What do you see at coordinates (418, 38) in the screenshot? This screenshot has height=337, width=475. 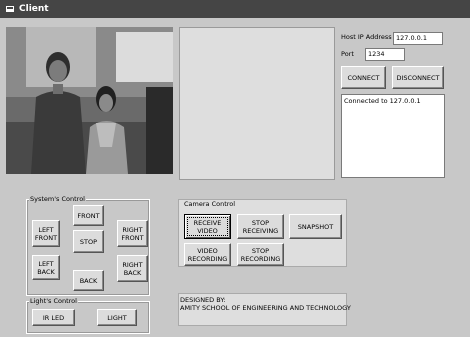 I see `host-ip-input: 127.0.0.1` at bounding box center [418, 38].